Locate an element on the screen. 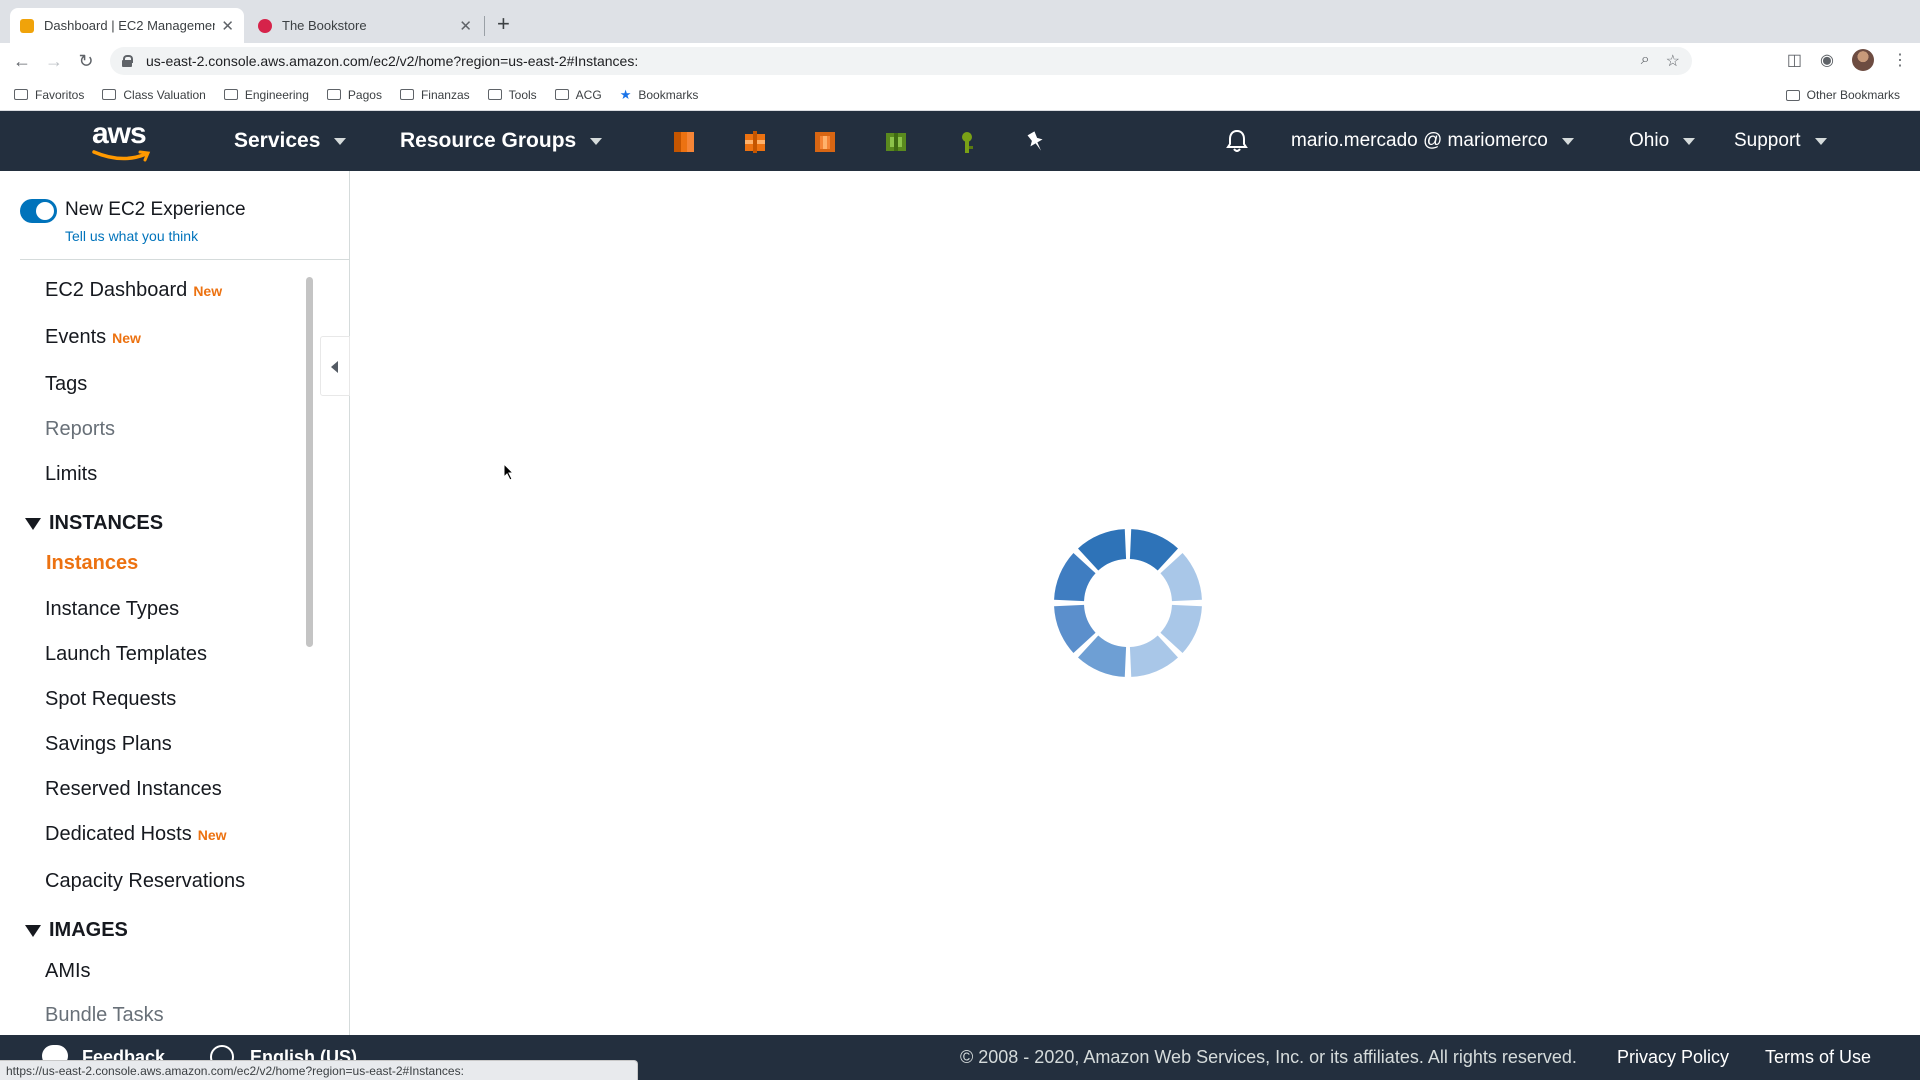 Image resolution: width=1920 pixels, height=1080 pixels. caret-down-icon is located at coordinates (33, 523).